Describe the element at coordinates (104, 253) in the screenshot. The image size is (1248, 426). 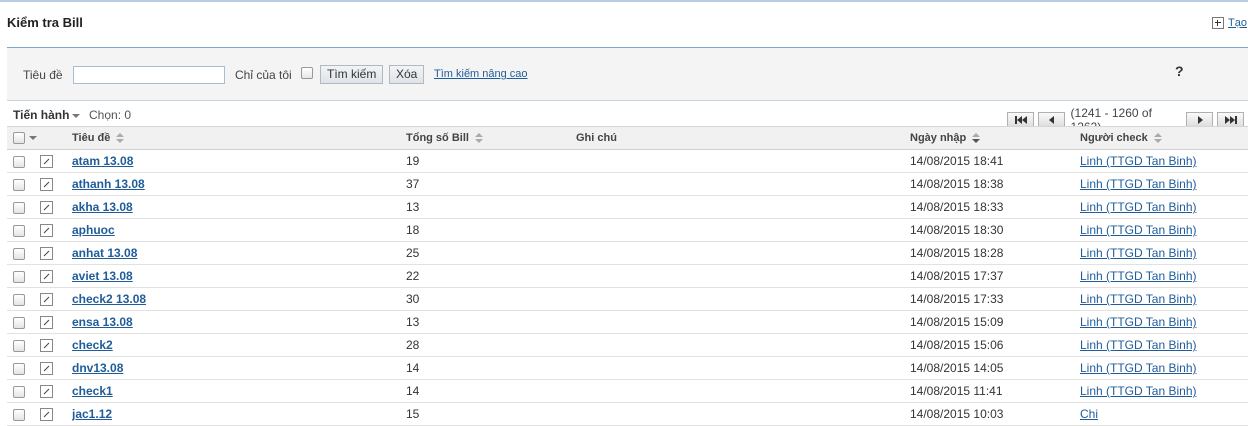
I see `row-title-link: anhat 13.08` at that location.